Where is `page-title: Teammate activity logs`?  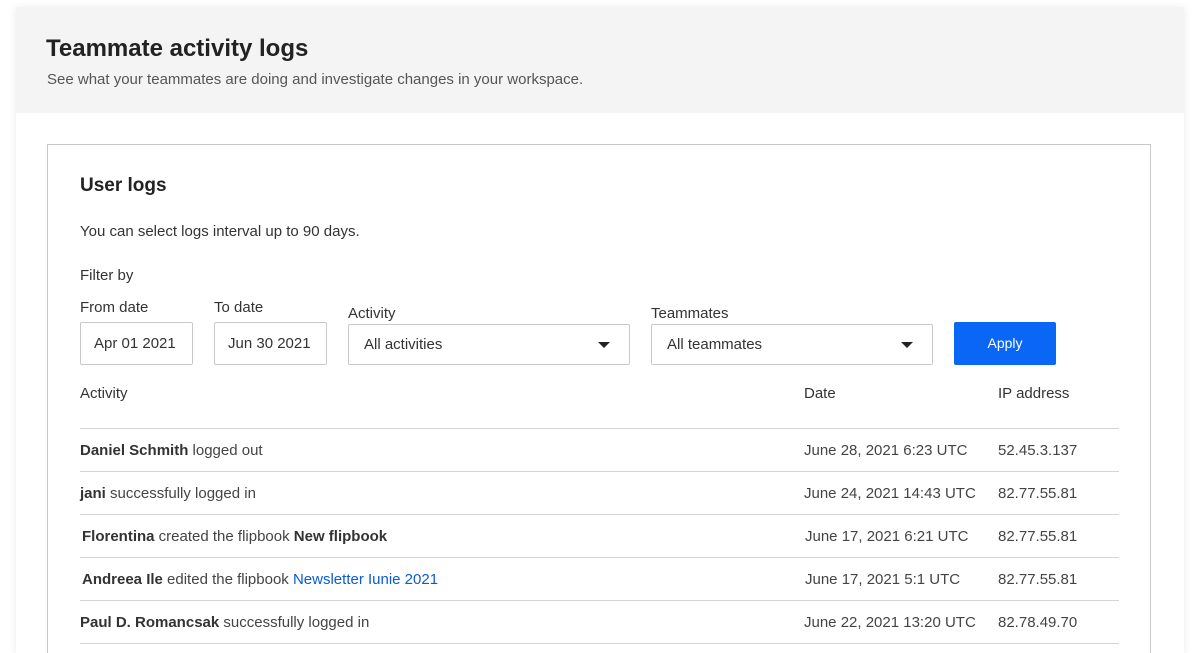 page-title: Teammate activity logs is located at coordinates (177, 48).